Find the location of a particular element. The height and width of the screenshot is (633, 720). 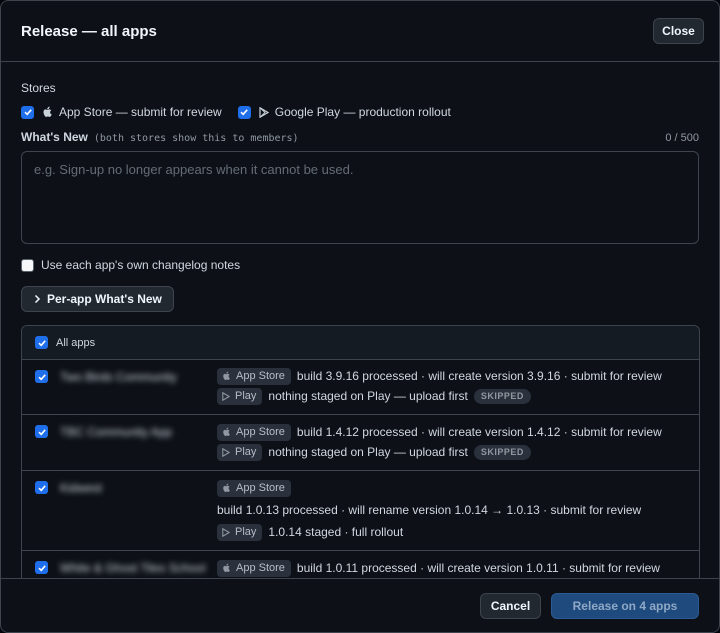

cancel-button: Cancel is located at coordinates (510, 606).